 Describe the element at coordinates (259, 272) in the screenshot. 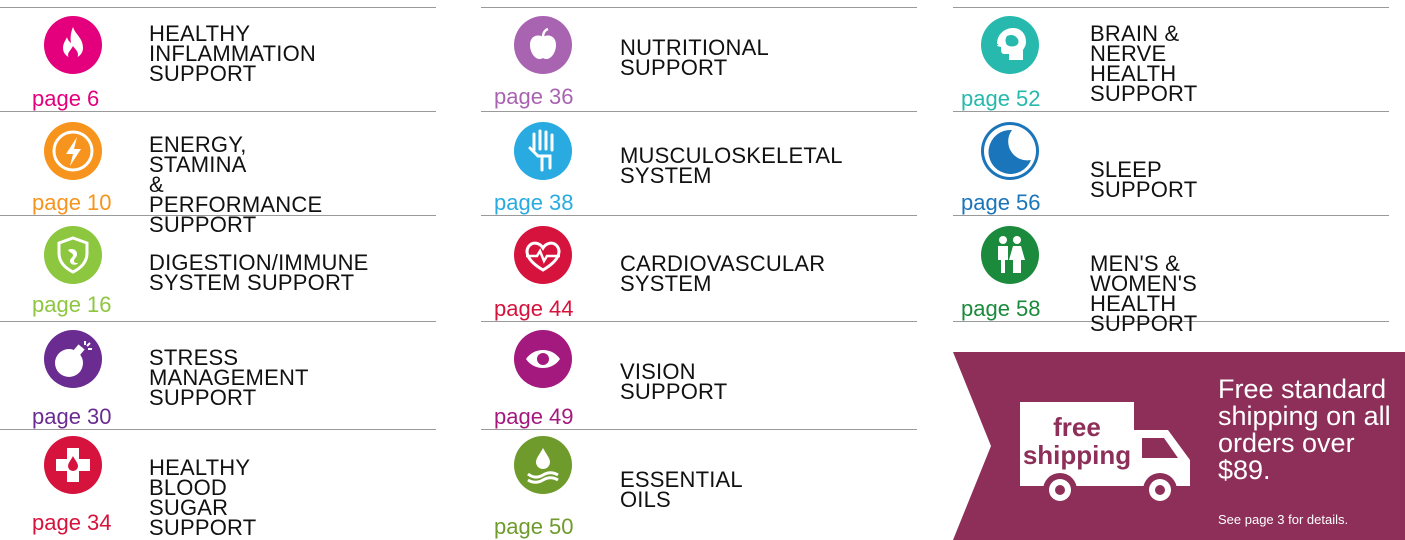

I see `category-label: DIGESTION/IMMUNE SYSTEM SUPPORT` at that location.